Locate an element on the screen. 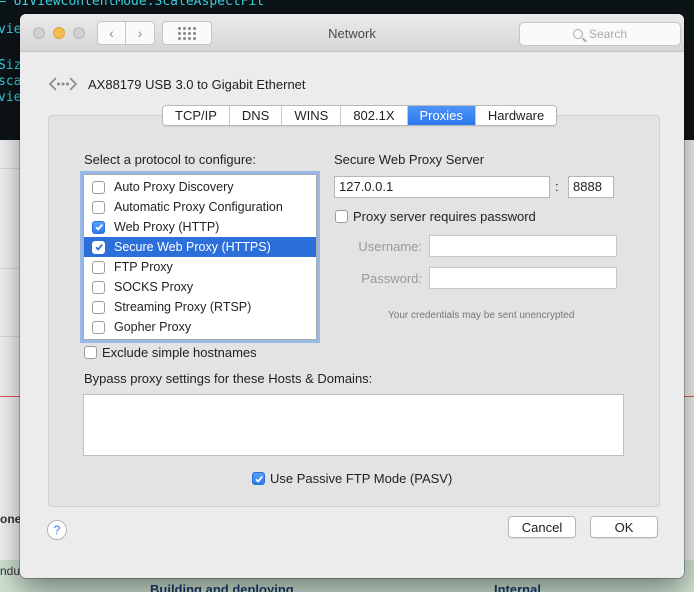  checkbox-web-proxy is located at coordinates (98, 227).